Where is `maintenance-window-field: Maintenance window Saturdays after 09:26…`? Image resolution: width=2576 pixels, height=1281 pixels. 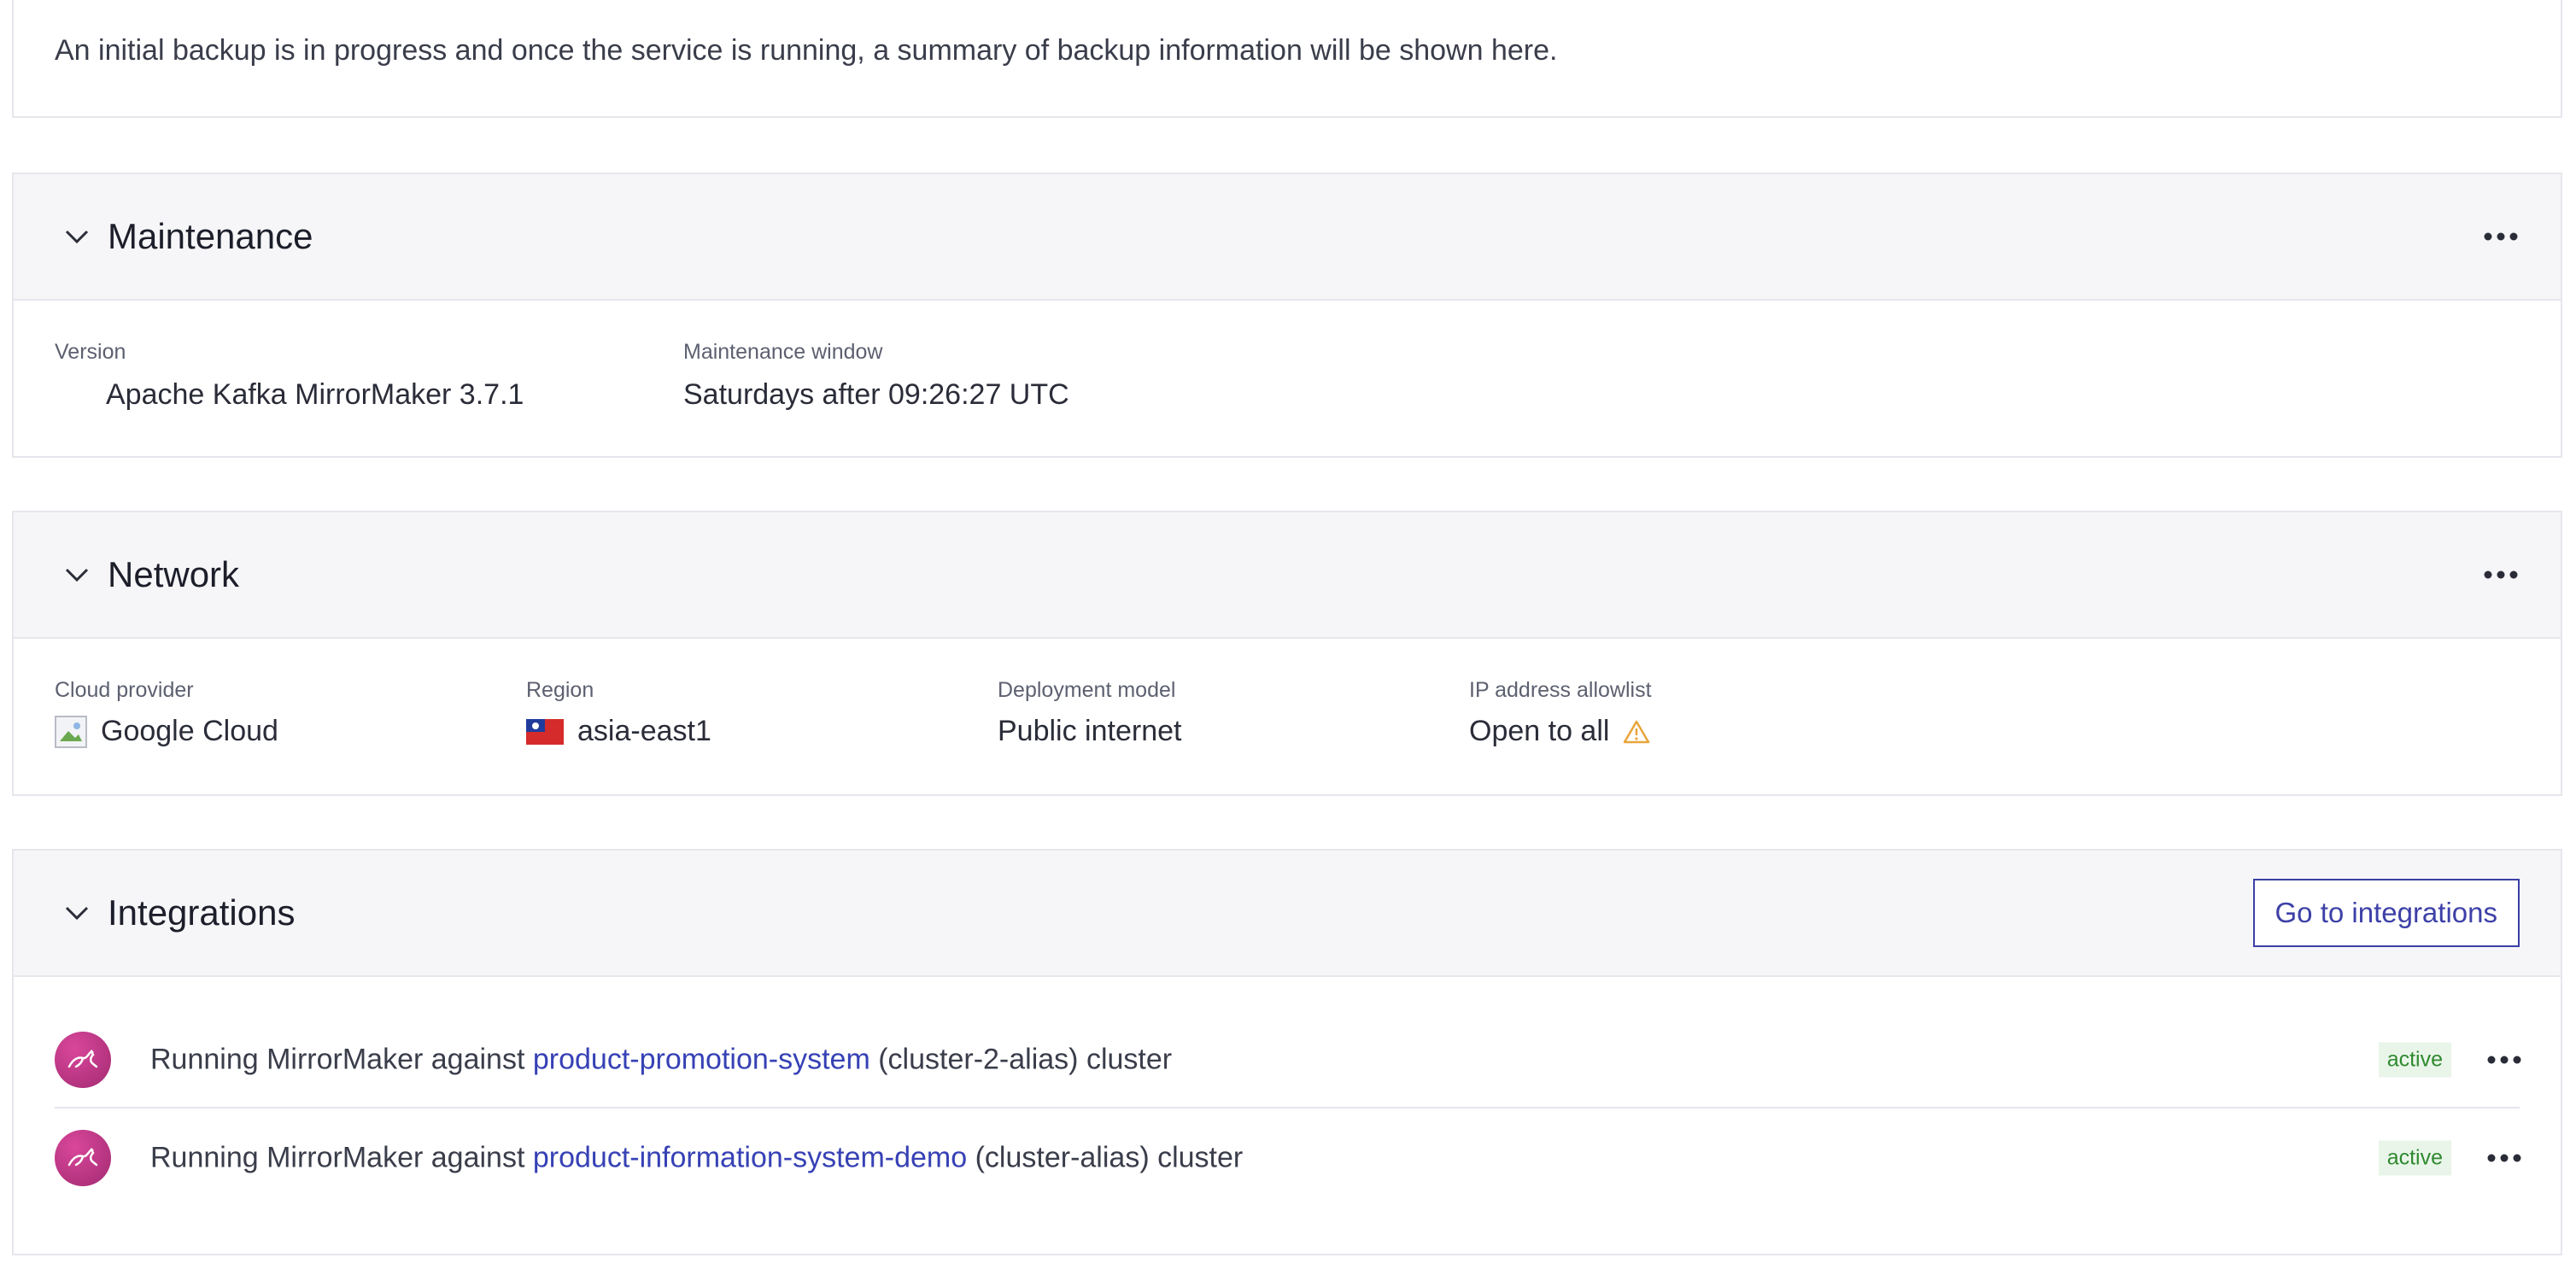 maintenance-window-field: Maintenance window Saturdays after 09:26… is located at coordinates (876, 376).